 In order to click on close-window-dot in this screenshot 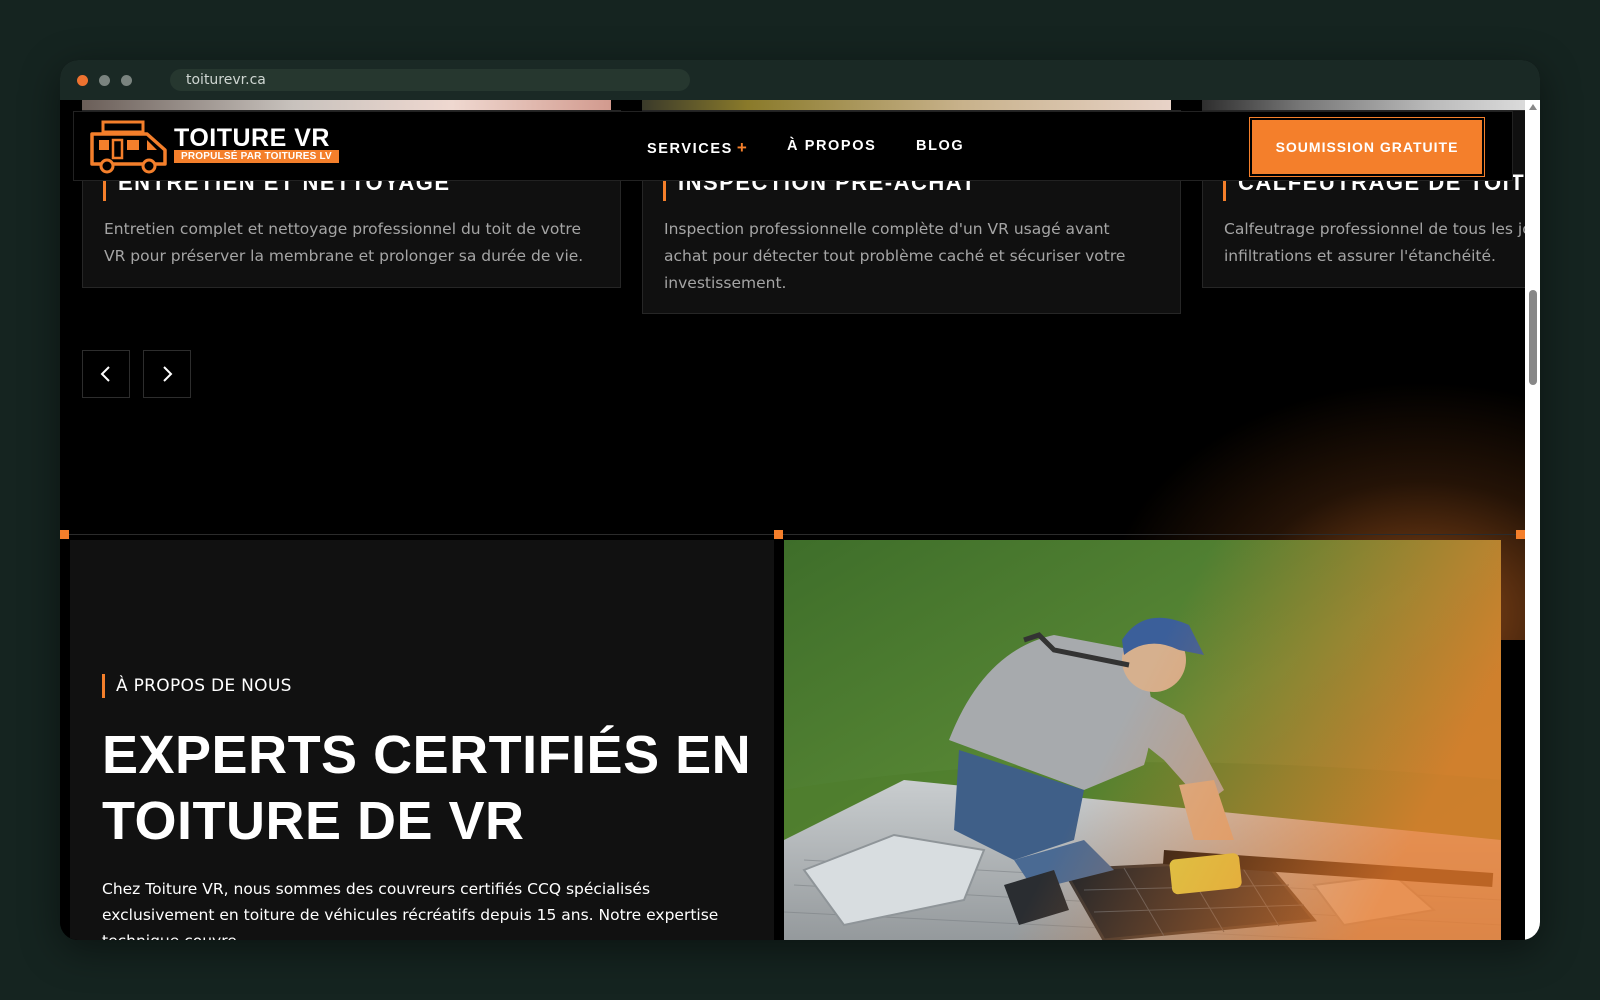, I will do `click(82, 80)`.